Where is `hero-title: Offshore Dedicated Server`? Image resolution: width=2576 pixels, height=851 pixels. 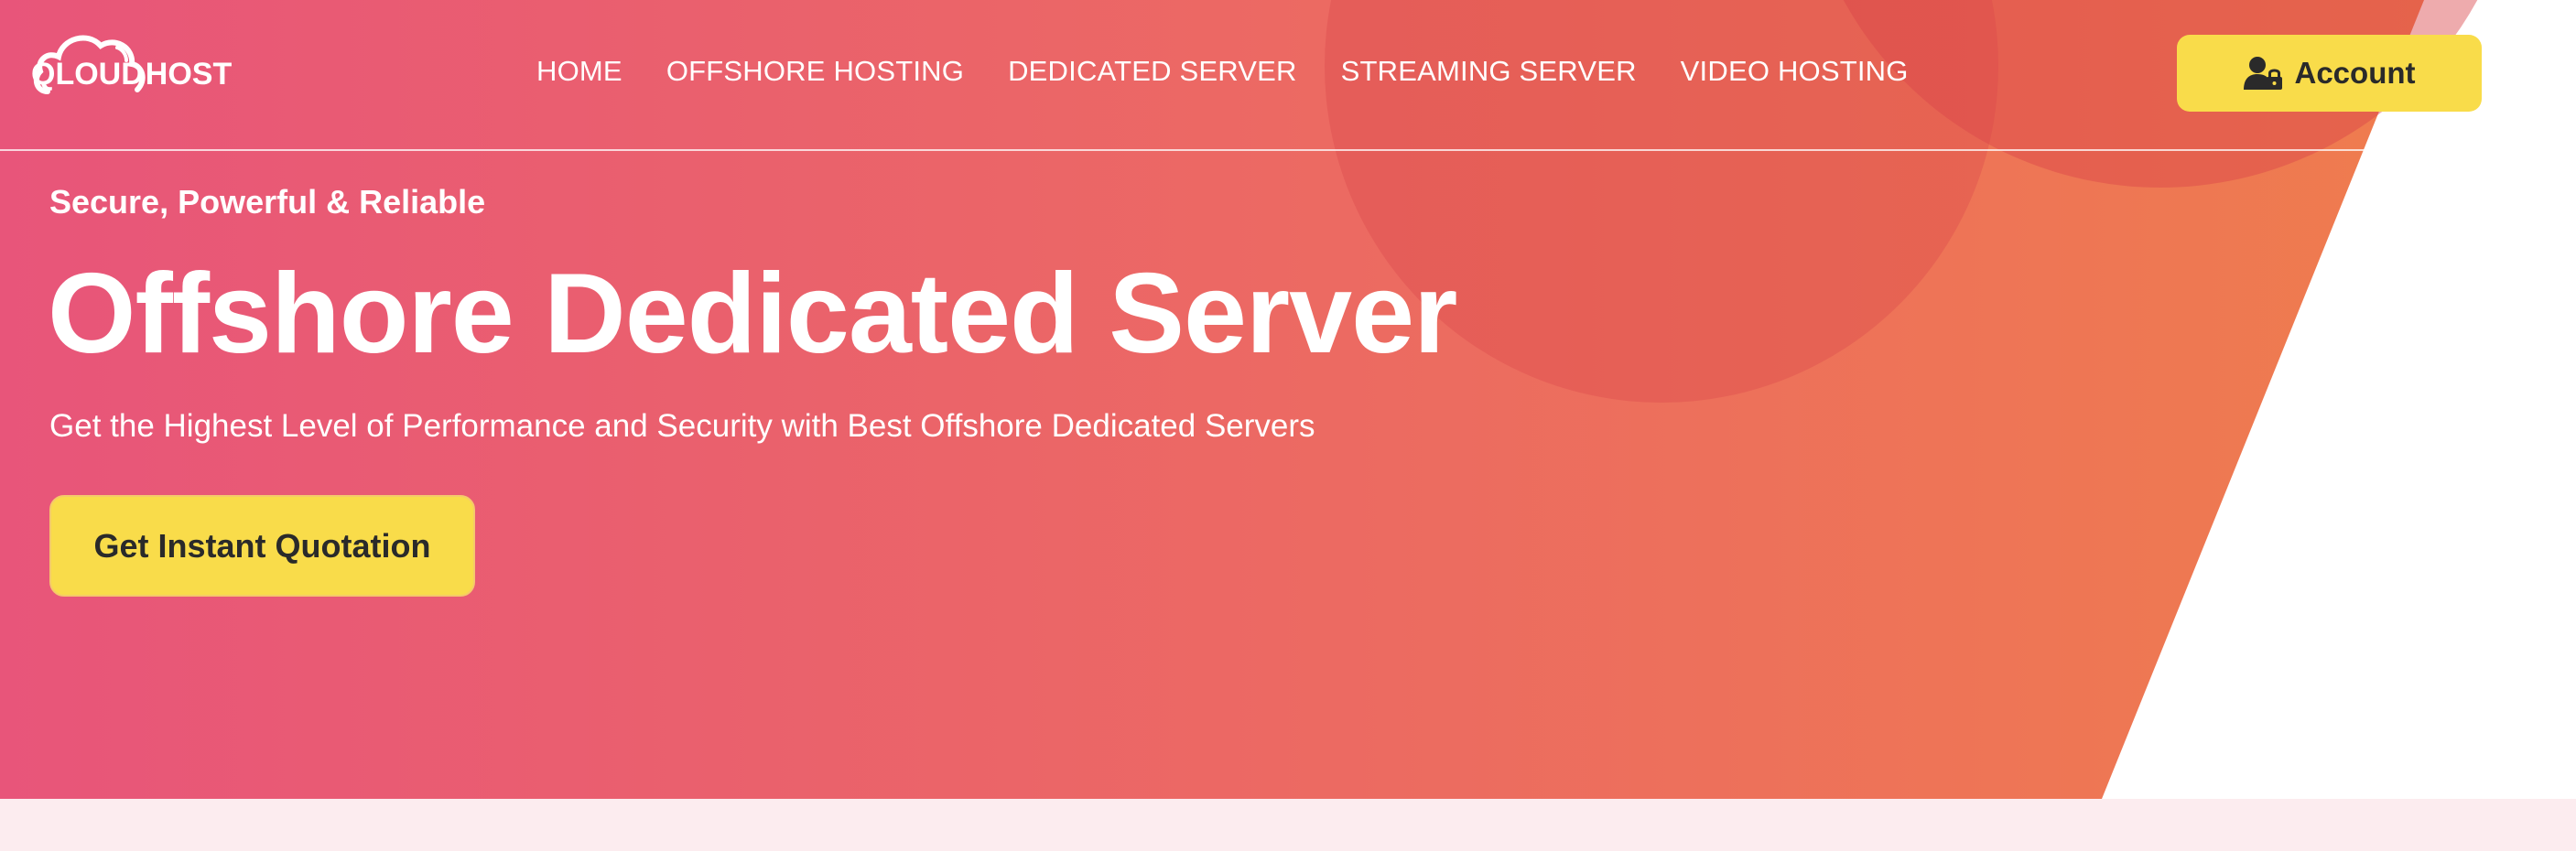
hero-title: Offshore Dedicated Server is located at coordinates (753, 314).